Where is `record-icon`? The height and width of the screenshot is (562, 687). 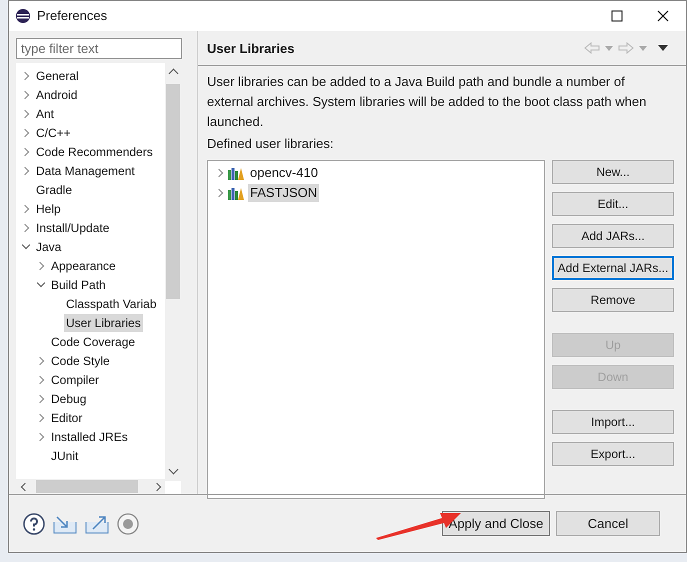 record-icon is located at coordinates (128, 523).